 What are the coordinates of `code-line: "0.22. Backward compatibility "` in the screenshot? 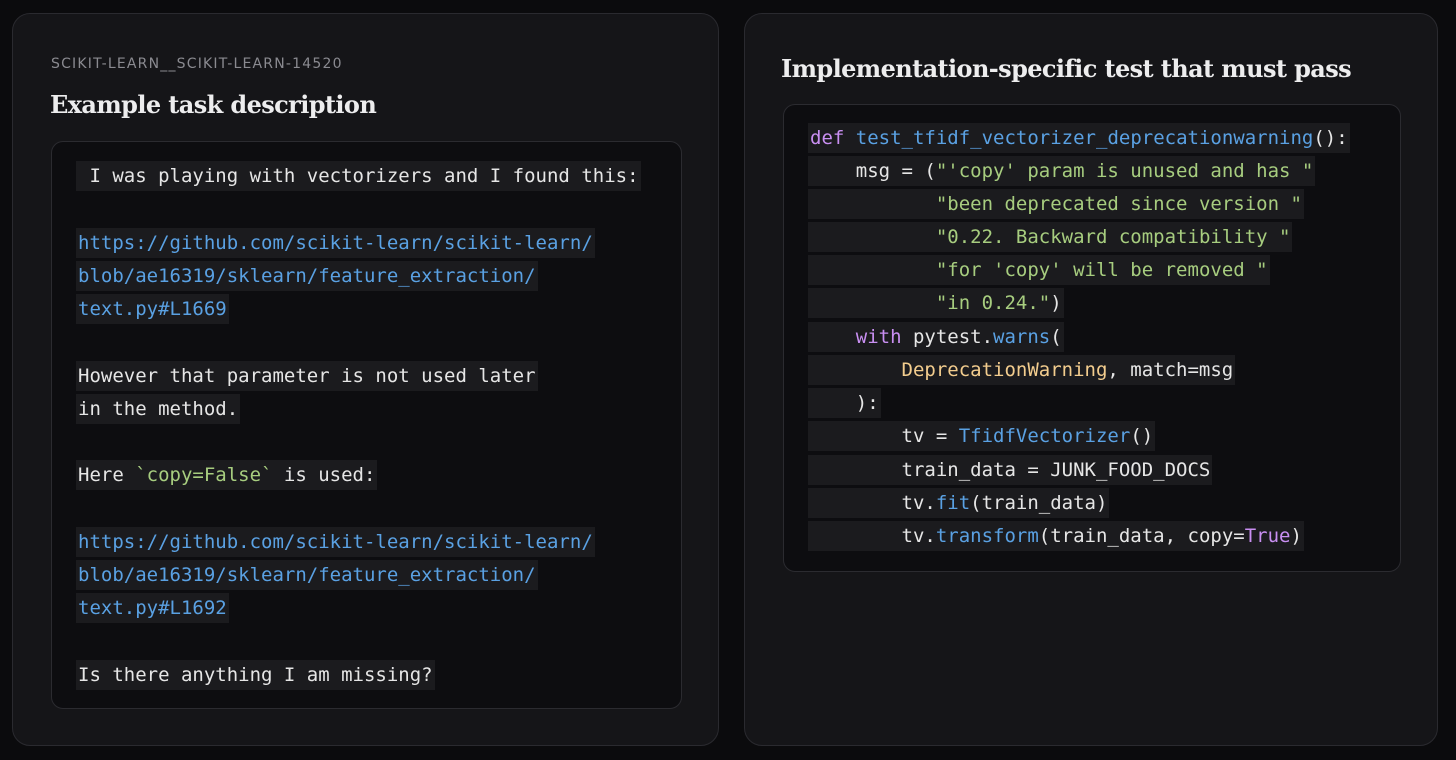 It's located at (1050, 237).